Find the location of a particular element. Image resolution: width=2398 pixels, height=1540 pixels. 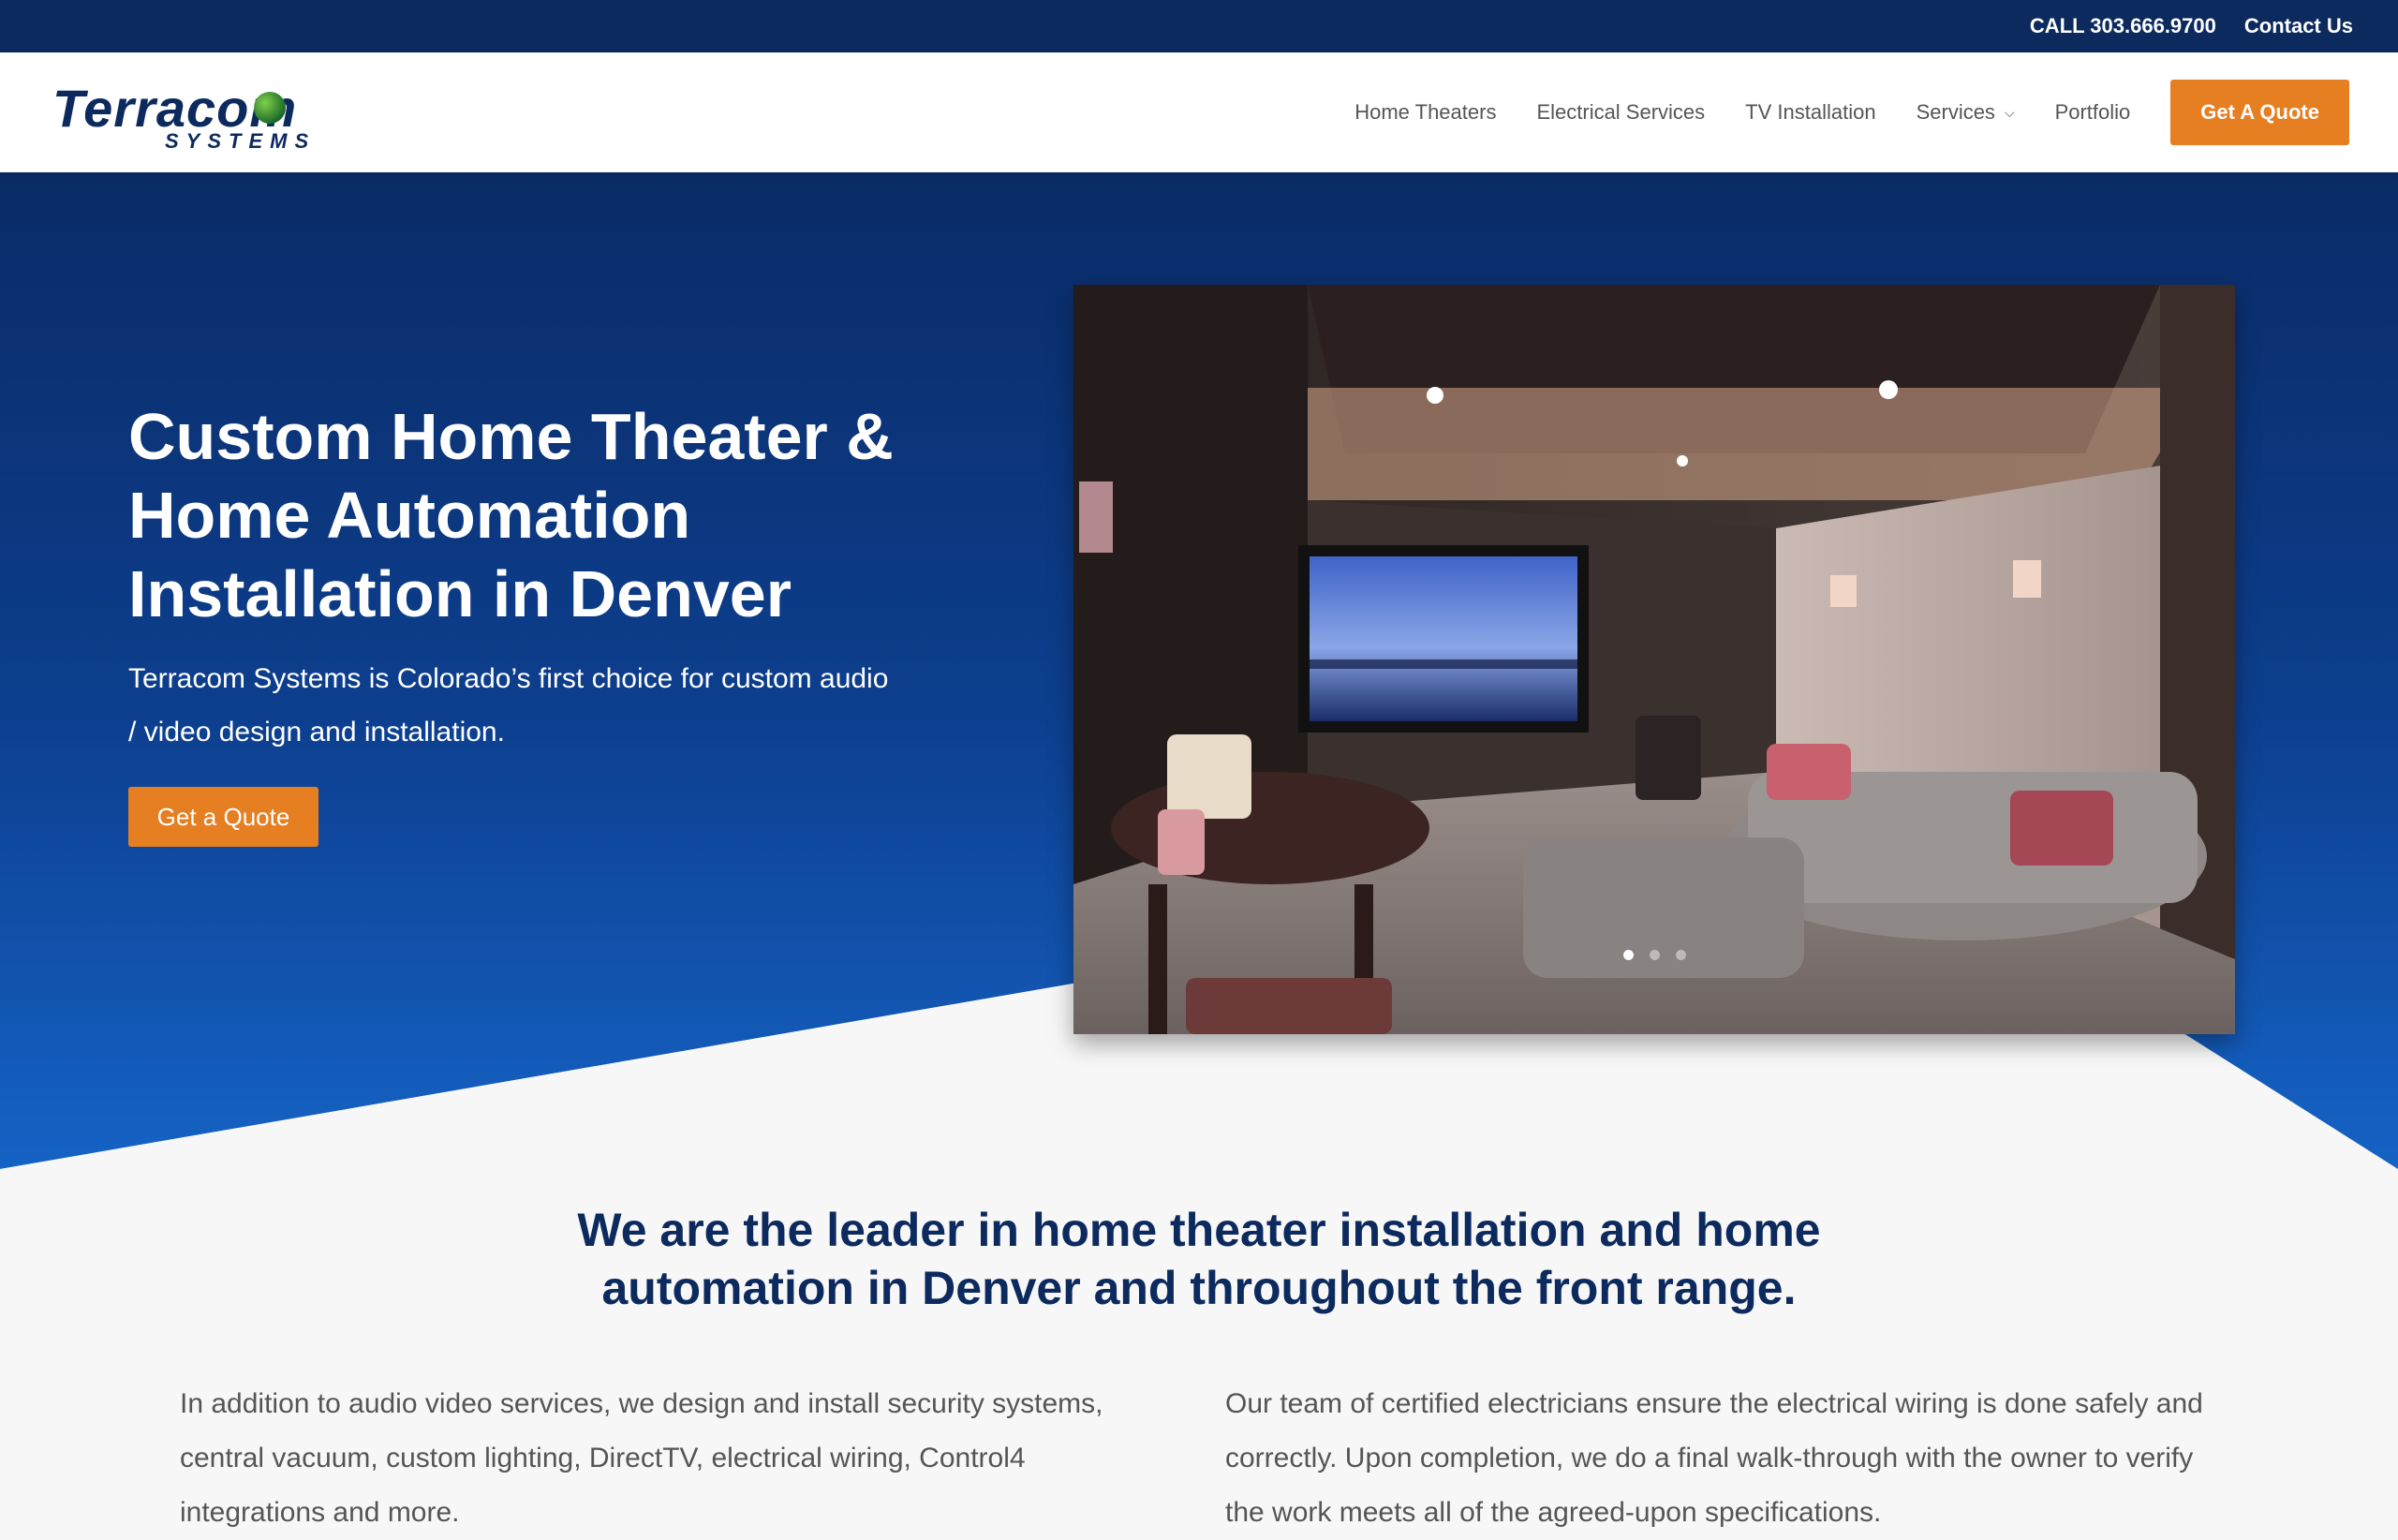

contact-link: Contact Us is located at coordinates (2298, 26).